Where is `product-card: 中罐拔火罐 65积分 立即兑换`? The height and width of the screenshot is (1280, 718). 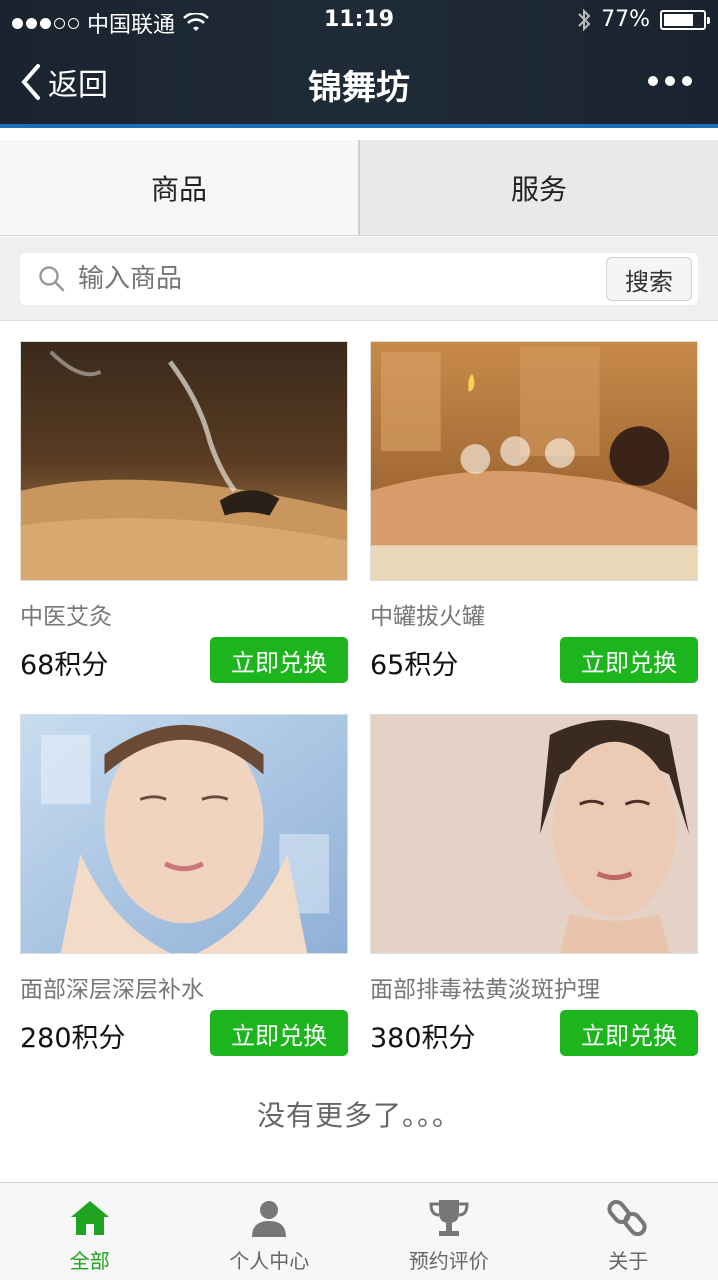 product-card: 中罐拔火罐 65积分 立即兑换 is located at coordinates (534, 512).